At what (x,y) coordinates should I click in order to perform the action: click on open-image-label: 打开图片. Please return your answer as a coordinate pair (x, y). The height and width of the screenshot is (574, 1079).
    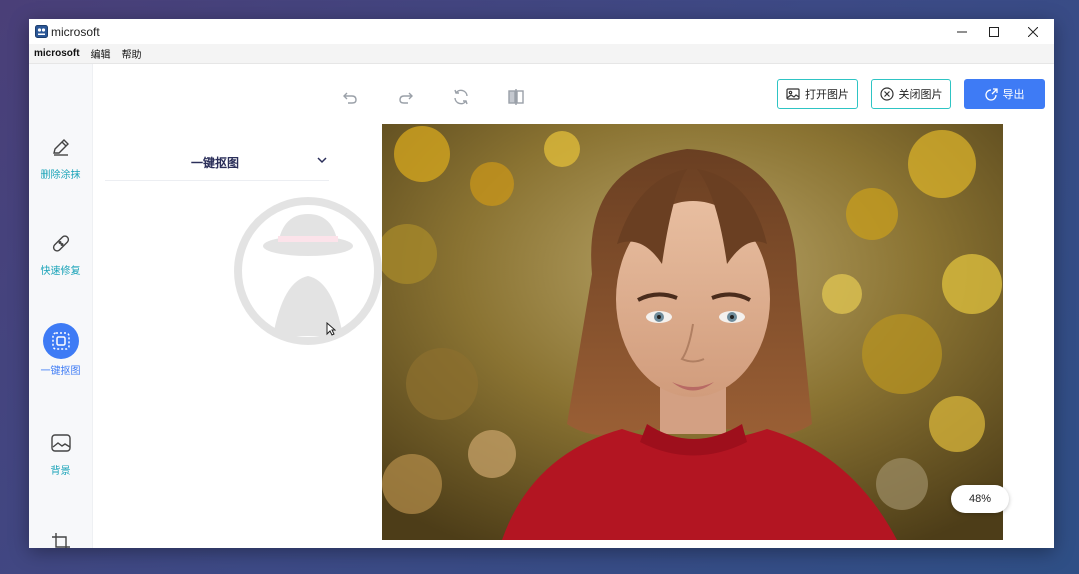
    Looking at the image, I should click on (827, 95).